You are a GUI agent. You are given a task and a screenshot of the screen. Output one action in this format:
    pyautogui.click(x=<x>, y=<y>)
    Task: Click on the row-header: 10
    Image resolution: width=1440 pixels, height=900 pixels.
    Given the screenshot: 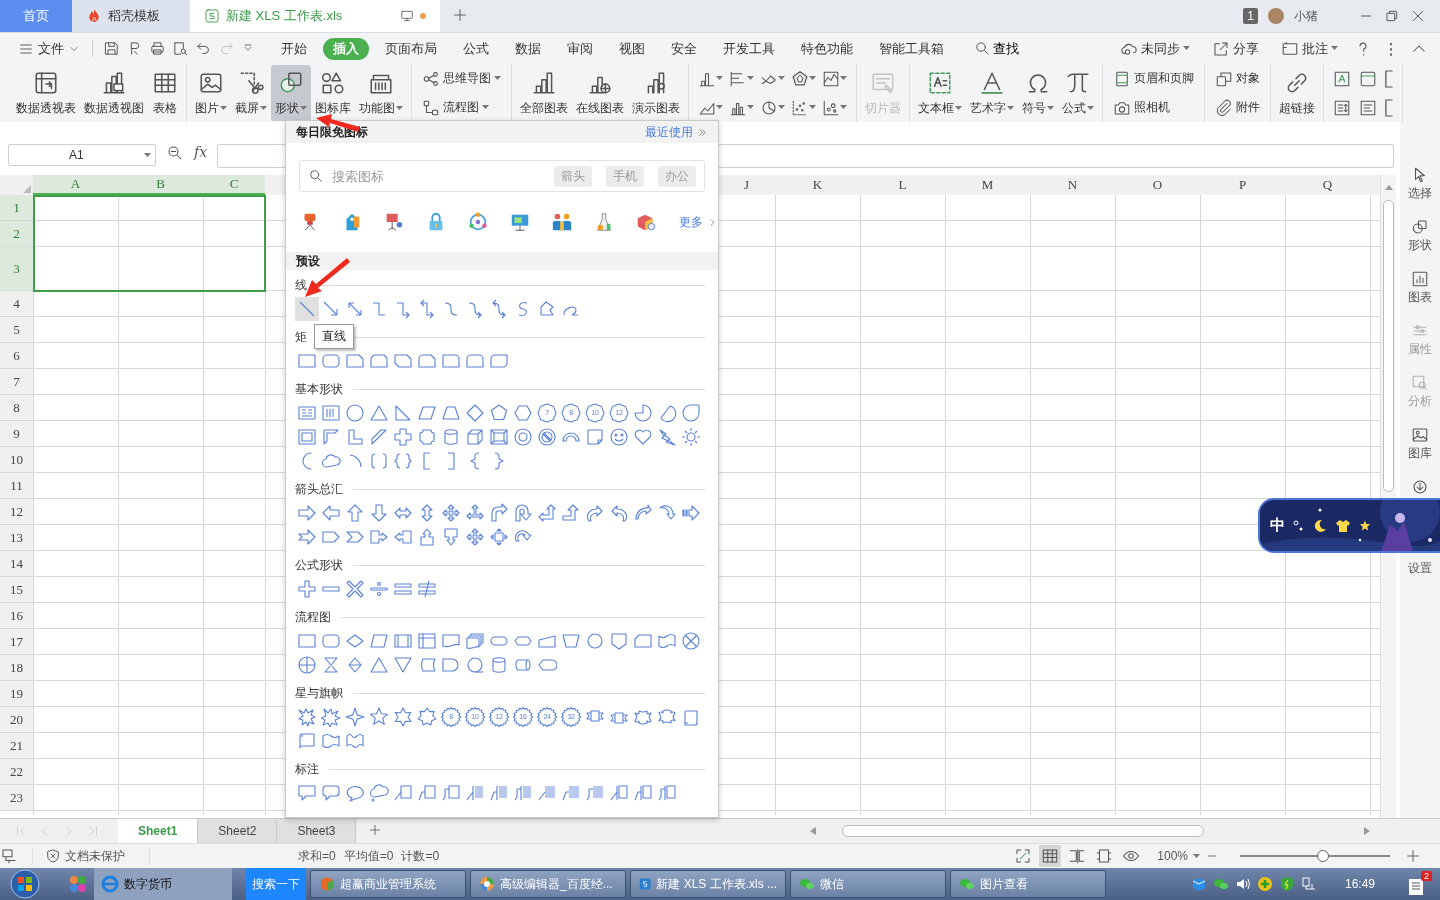 What is the action you would take?
    pyautogui.click(x=16, y=460)
    